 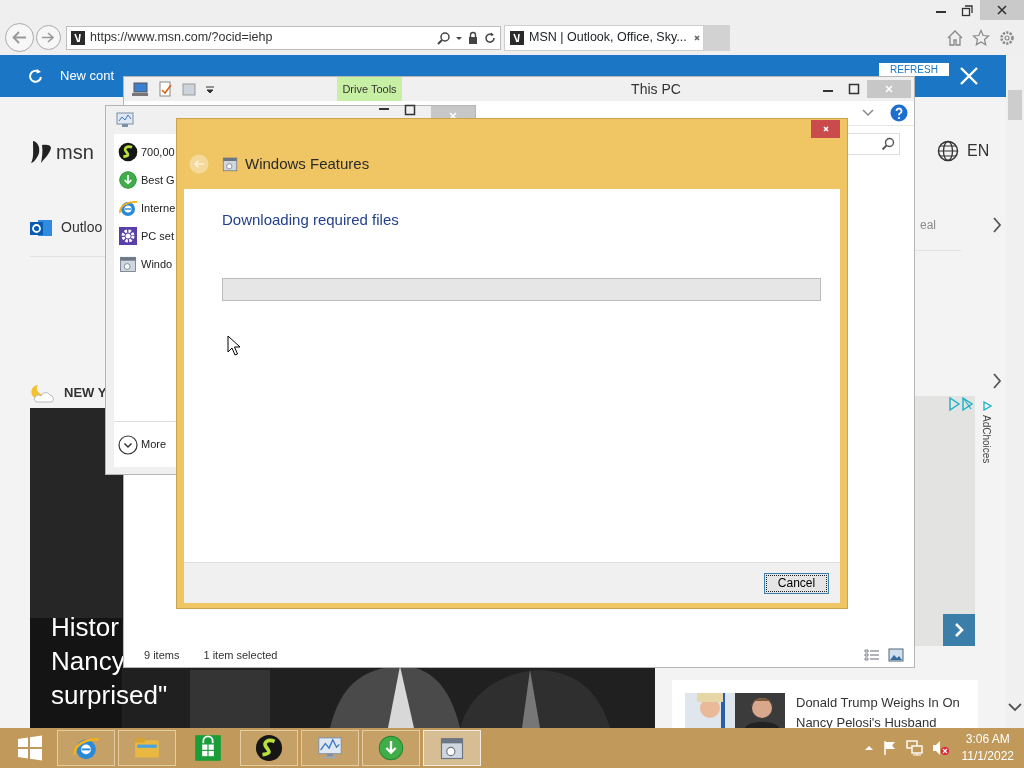 I want to click on faded-text: eal, so click(x=928, y=225).